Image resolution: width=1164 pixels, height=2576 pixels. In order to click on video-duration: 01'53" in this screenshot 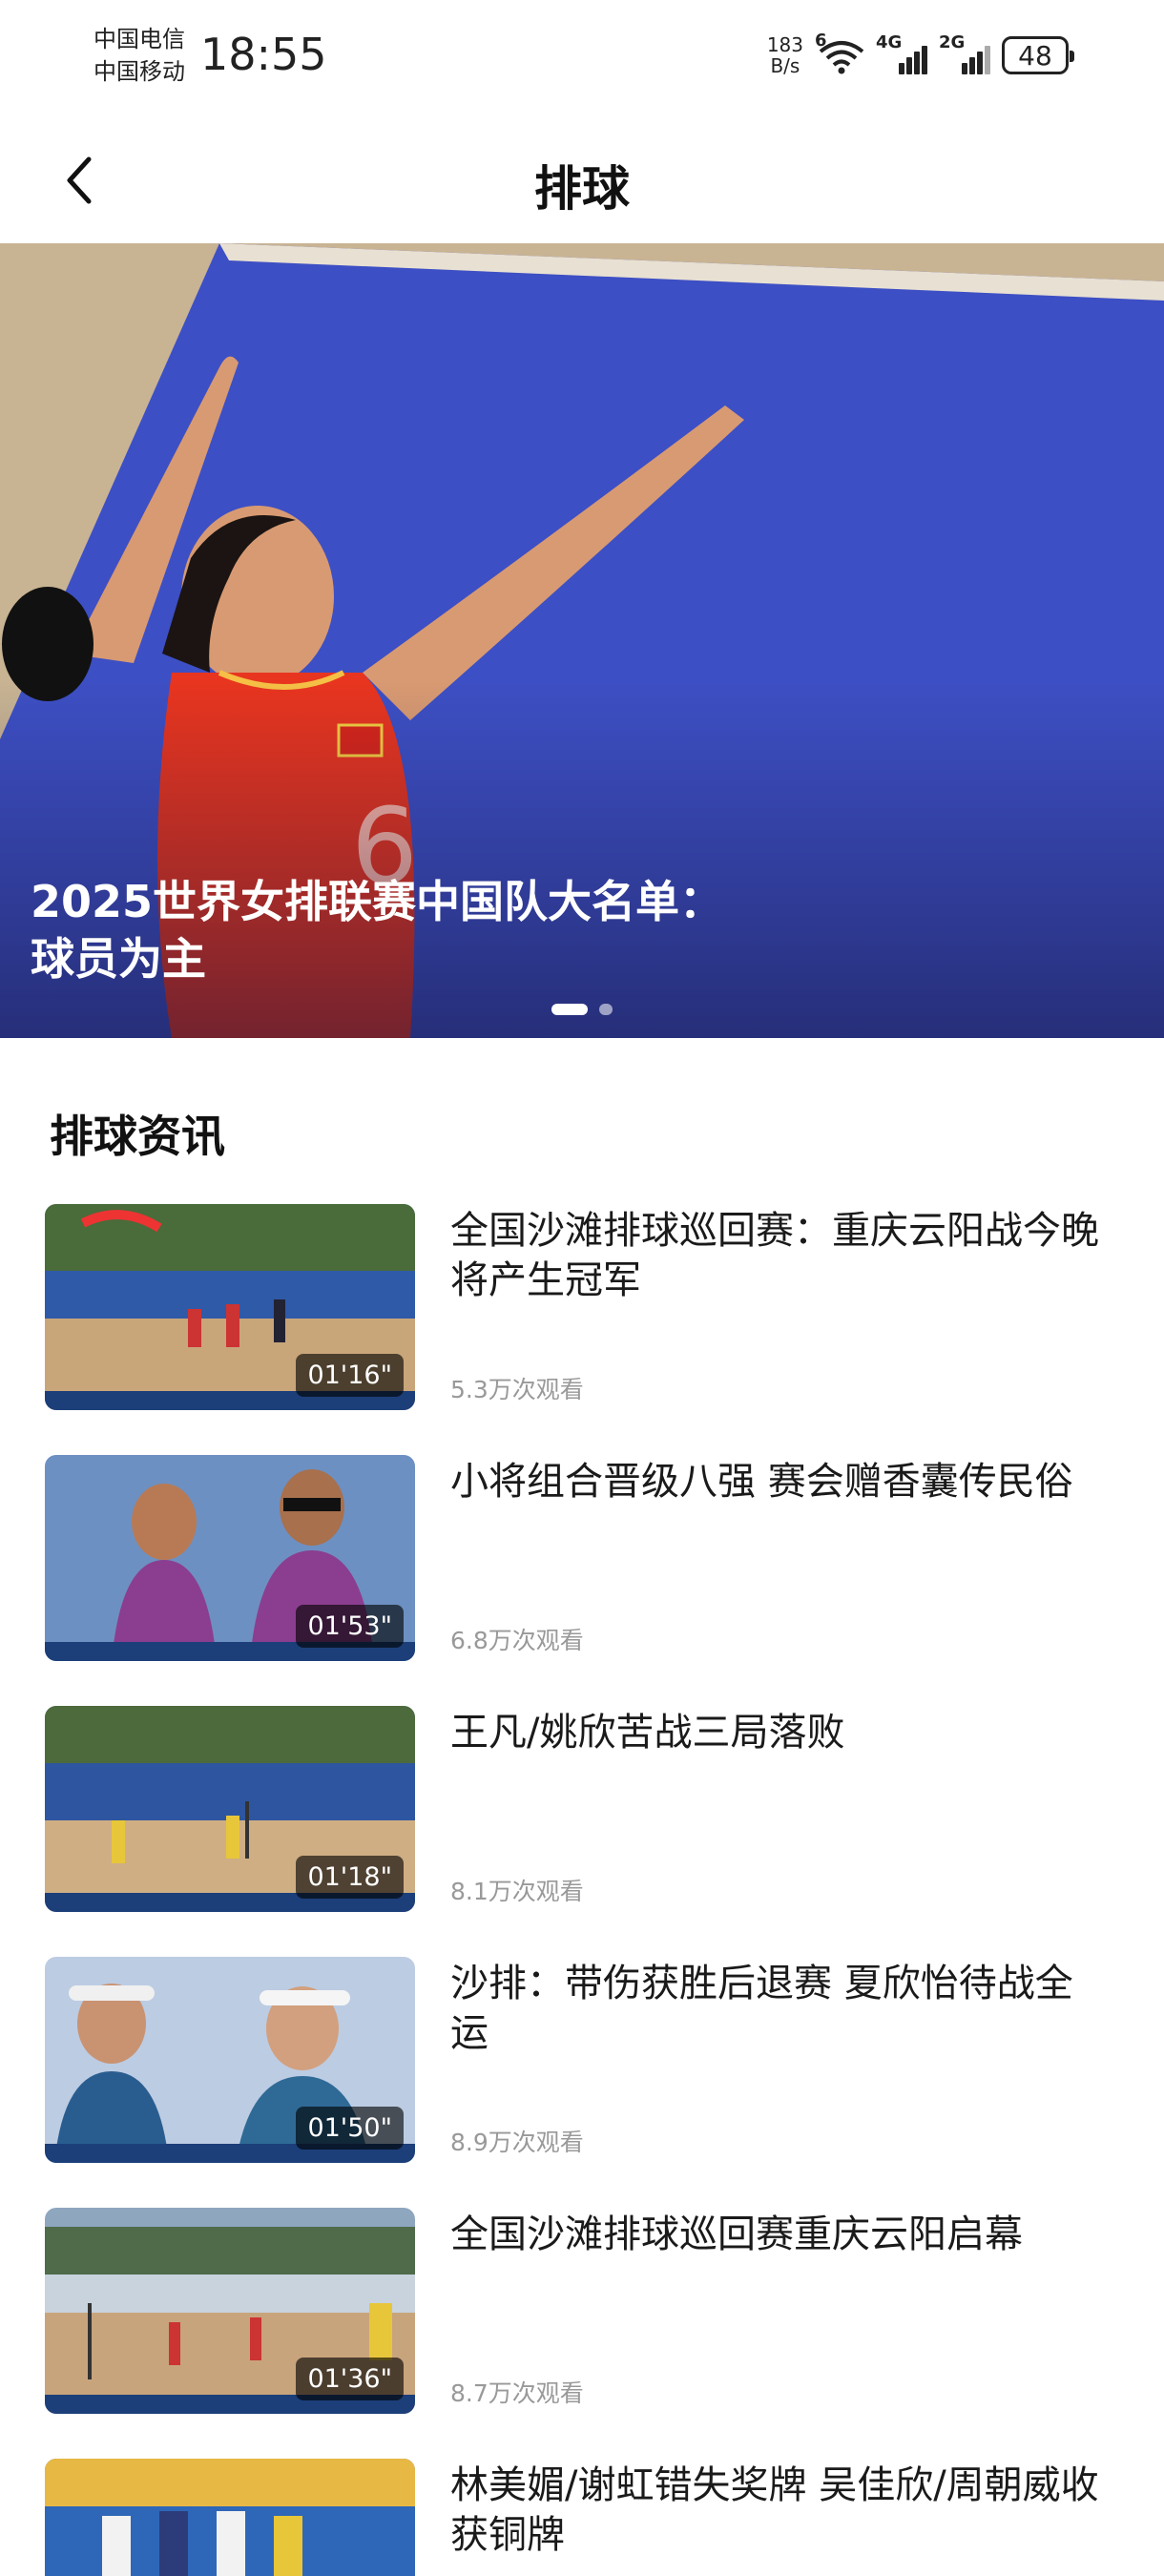, I will do `click(350, 1626)`.